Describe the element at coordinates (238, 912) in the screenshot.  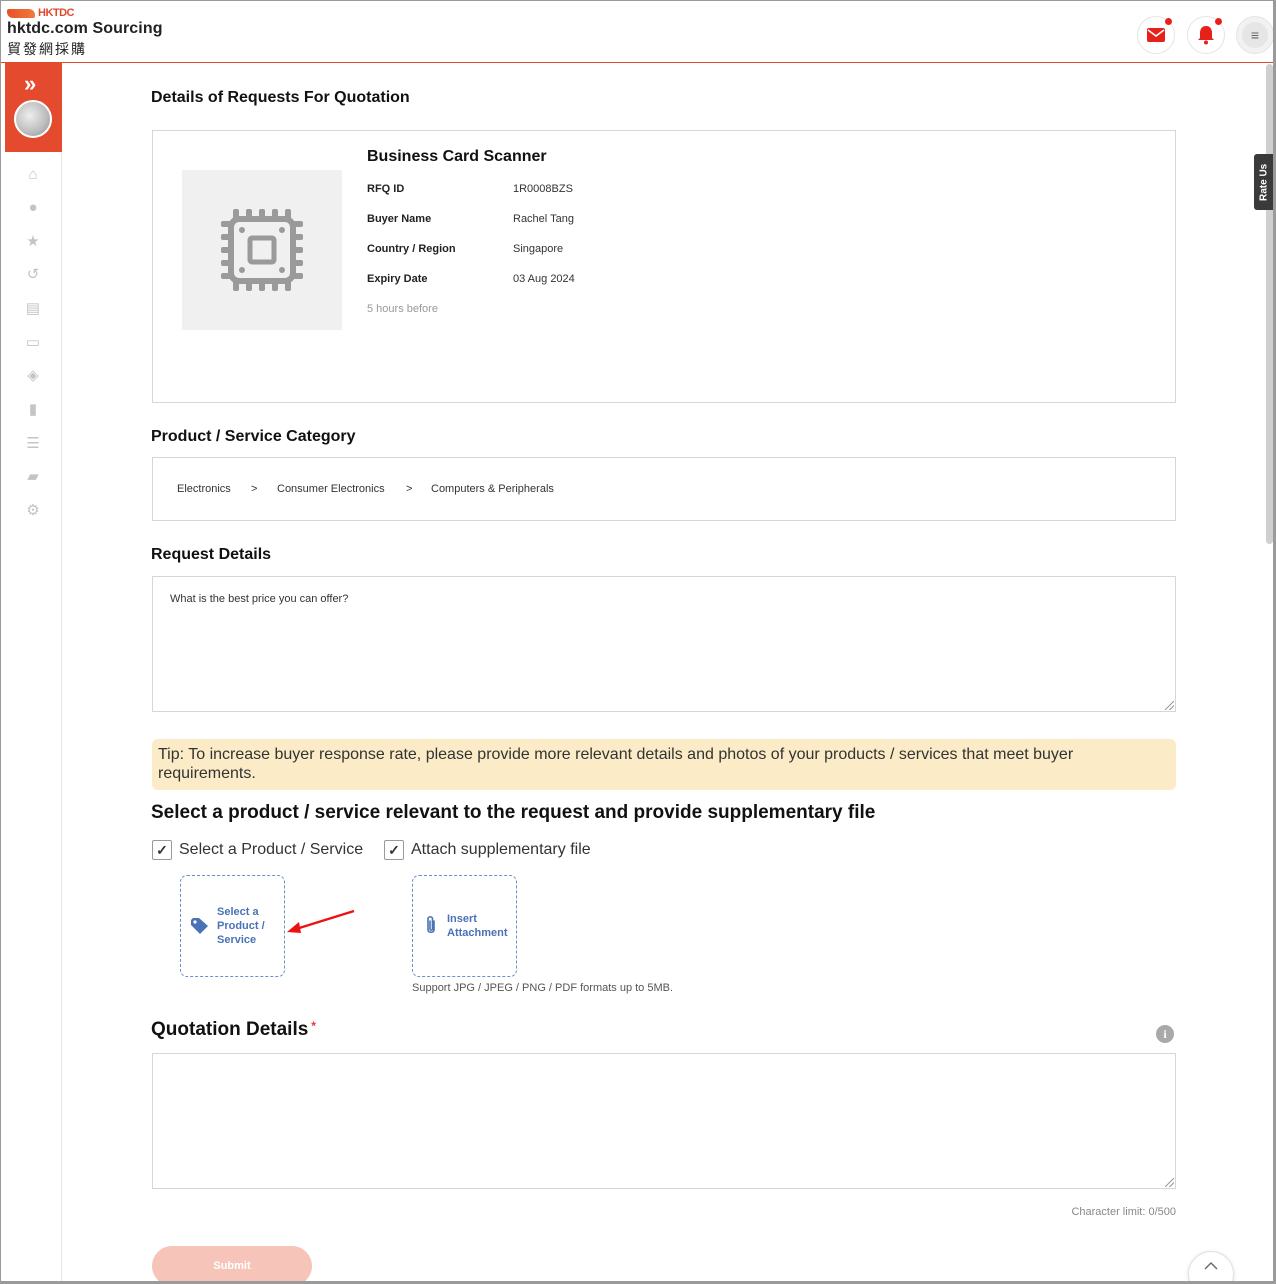
I see `select-product-line: Select a` at that location.